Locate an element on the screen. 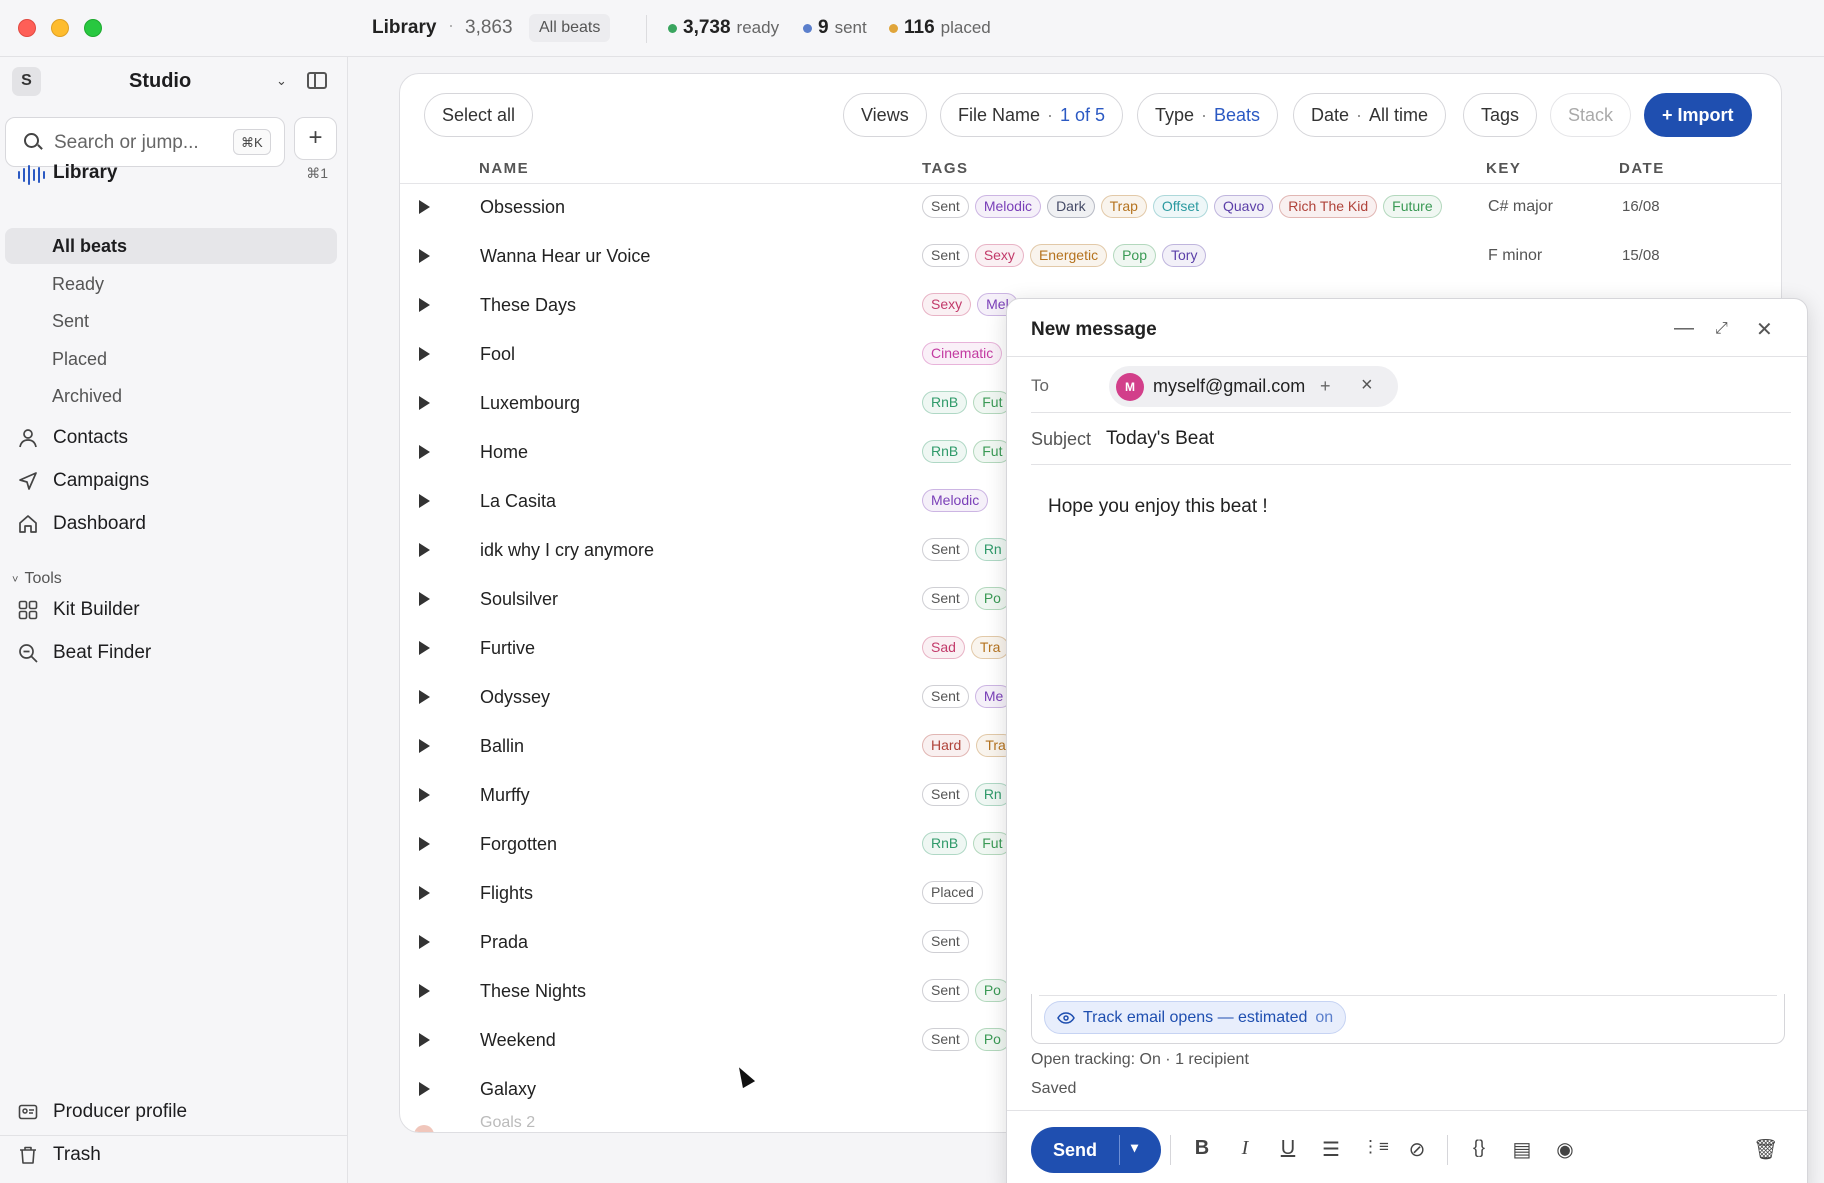  bold-icon: B is located at coordinates (1202, 1148).